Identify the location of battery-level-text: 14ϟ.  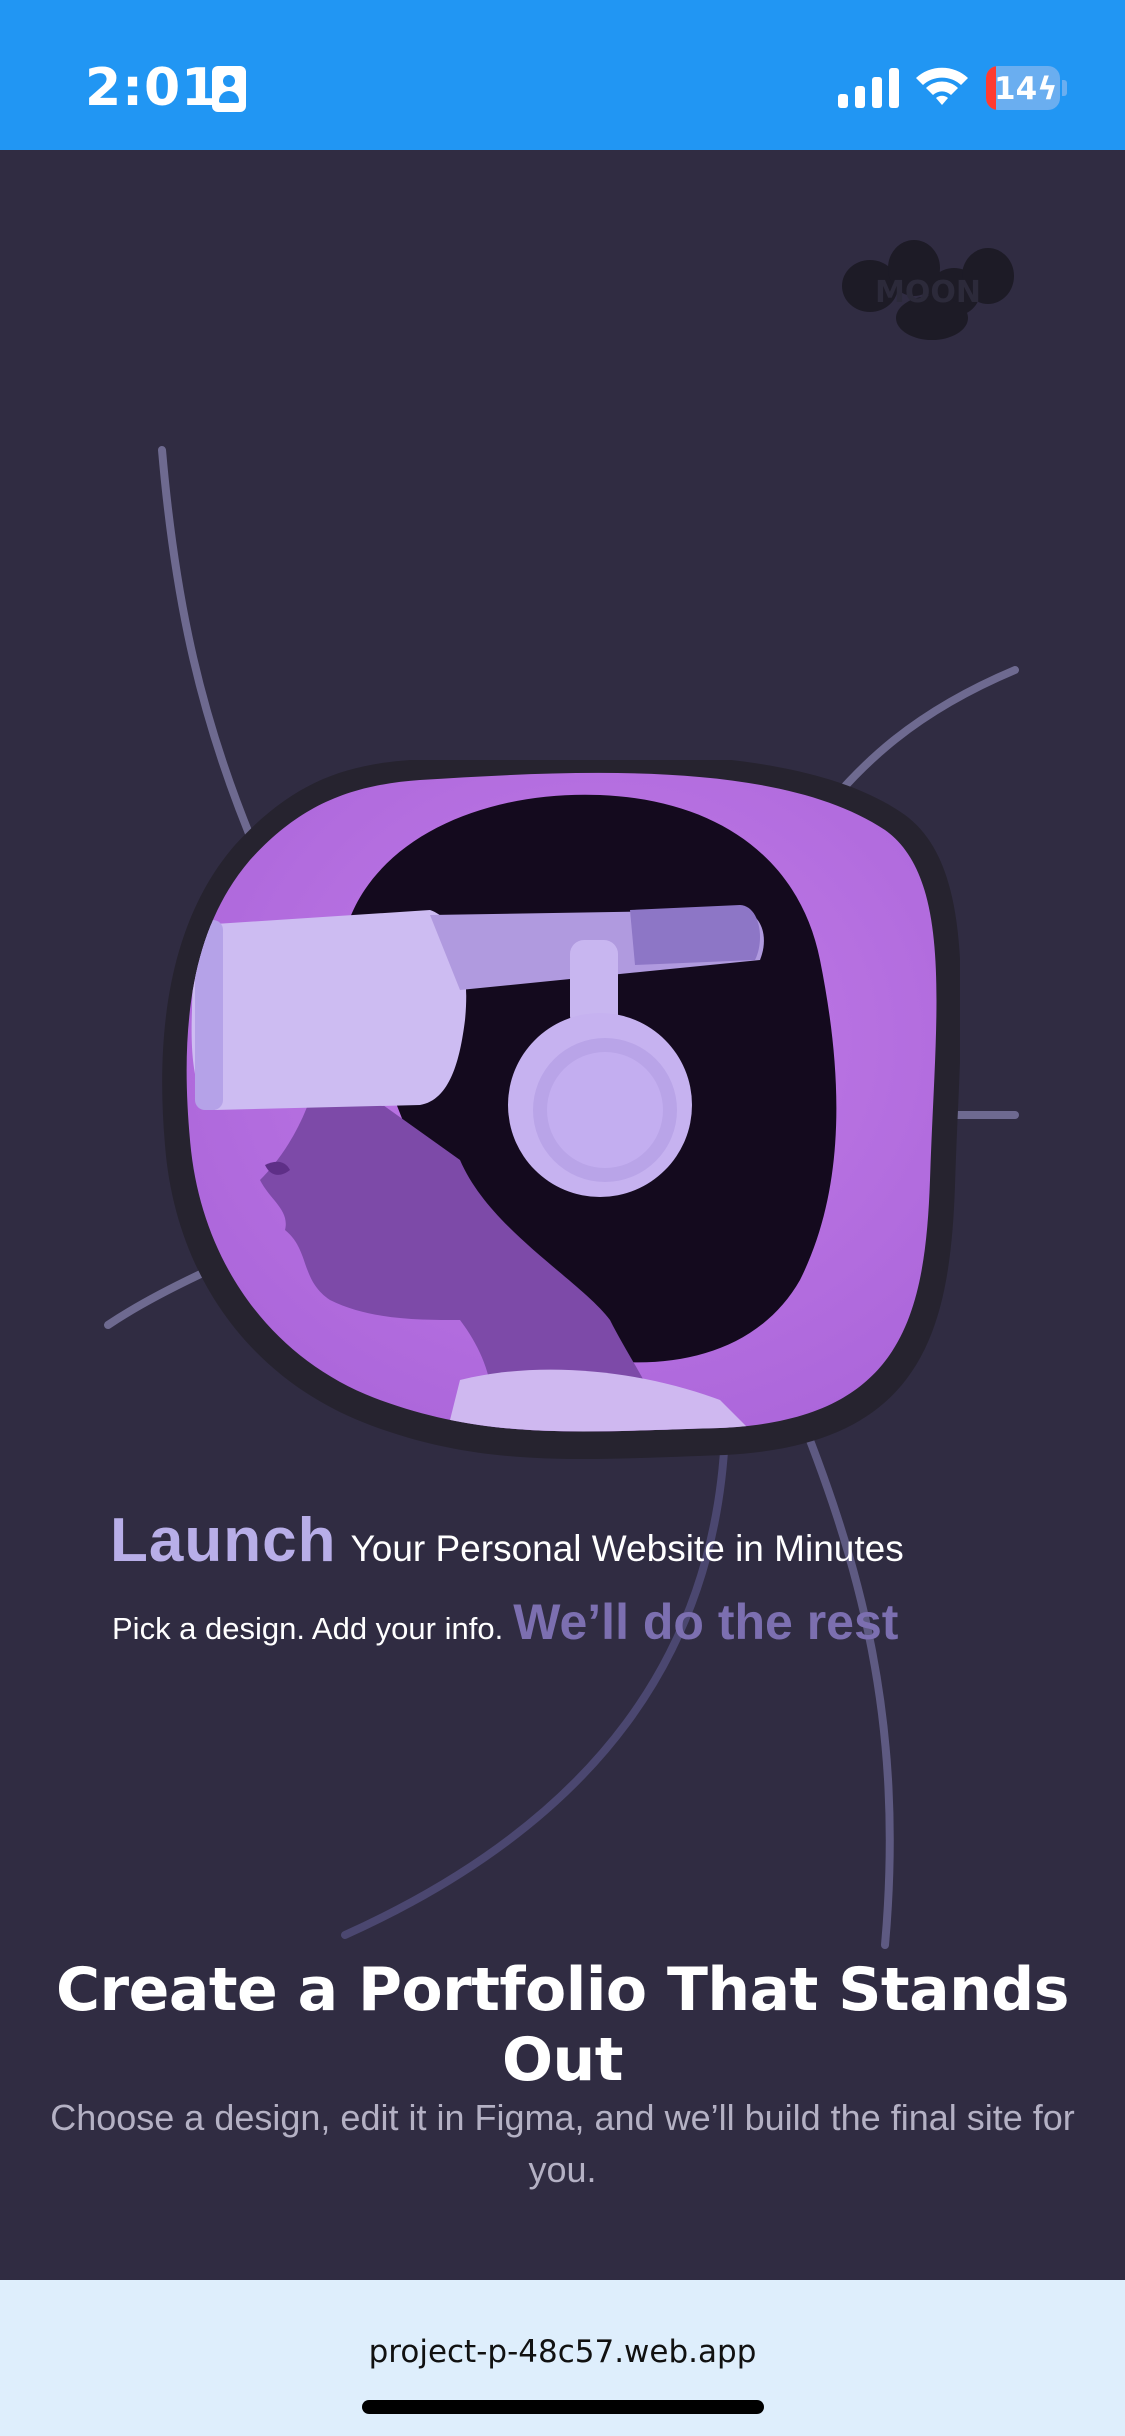
(1026, 89).